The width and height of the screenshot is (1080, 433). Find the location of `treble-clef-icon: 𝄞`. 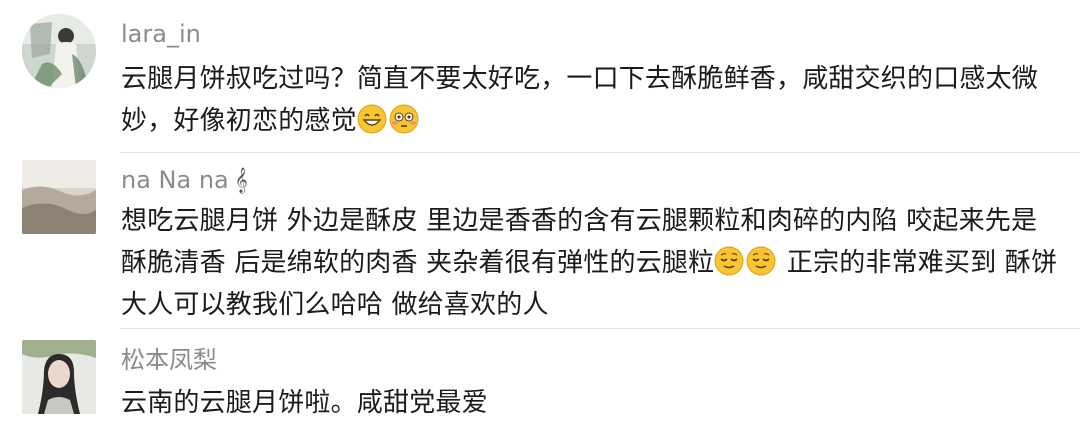

treble-clef-icon: 𝄞 is located at coordinates (241, 180).